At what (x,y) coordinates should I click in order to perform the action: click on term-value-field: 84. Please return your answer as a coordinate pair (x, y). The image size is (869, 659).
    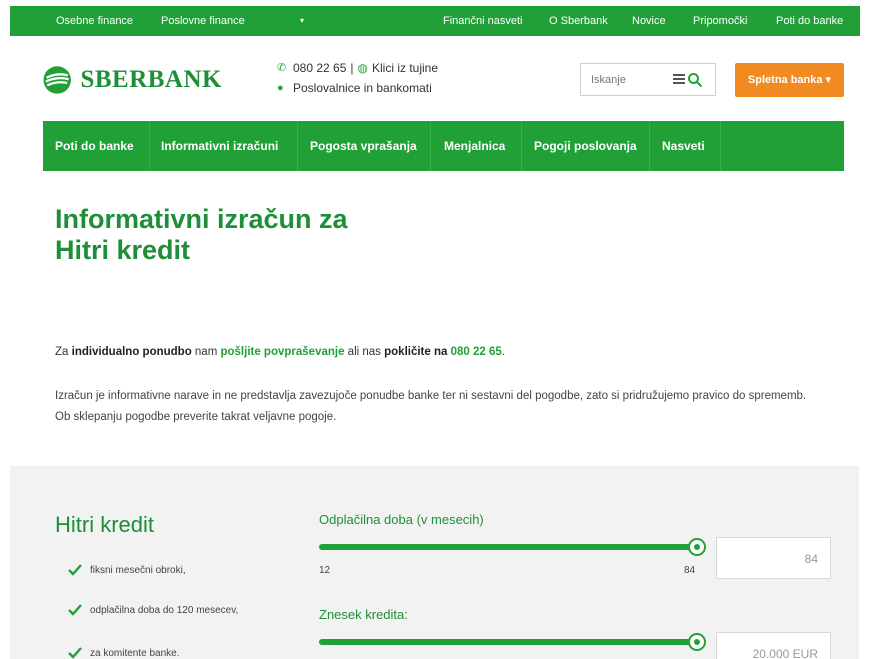
    Looking at the image, I should click on (773, 558).